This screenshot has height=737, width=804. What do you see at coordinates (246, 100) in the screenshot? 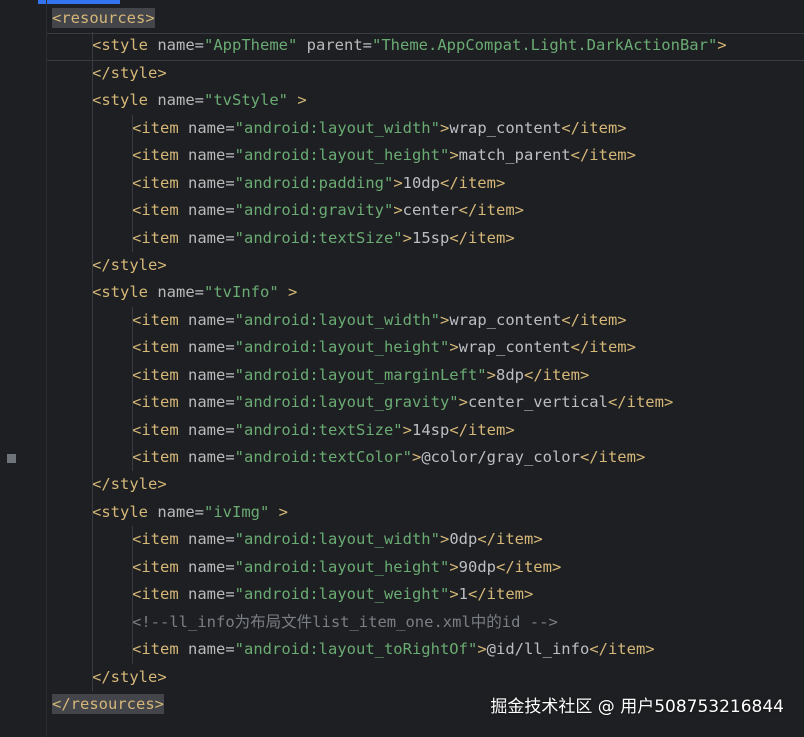
I see `code-token-val: "tvStyle"` at bounding box center [246, 100].